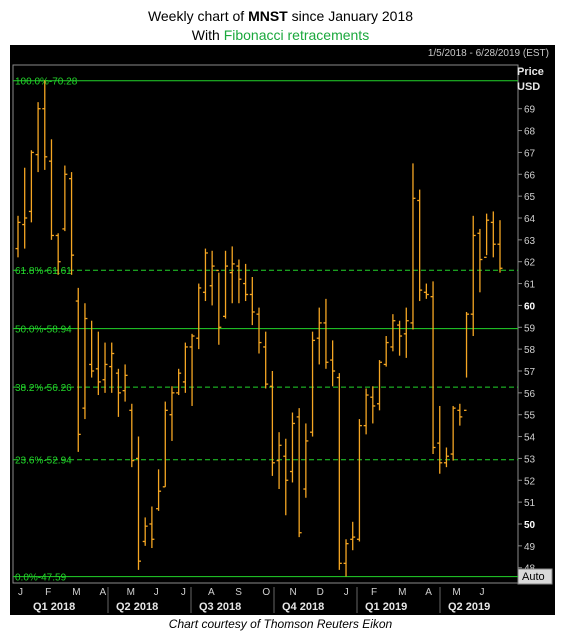  I want to click on x-month-label: O, so click(266, 592).